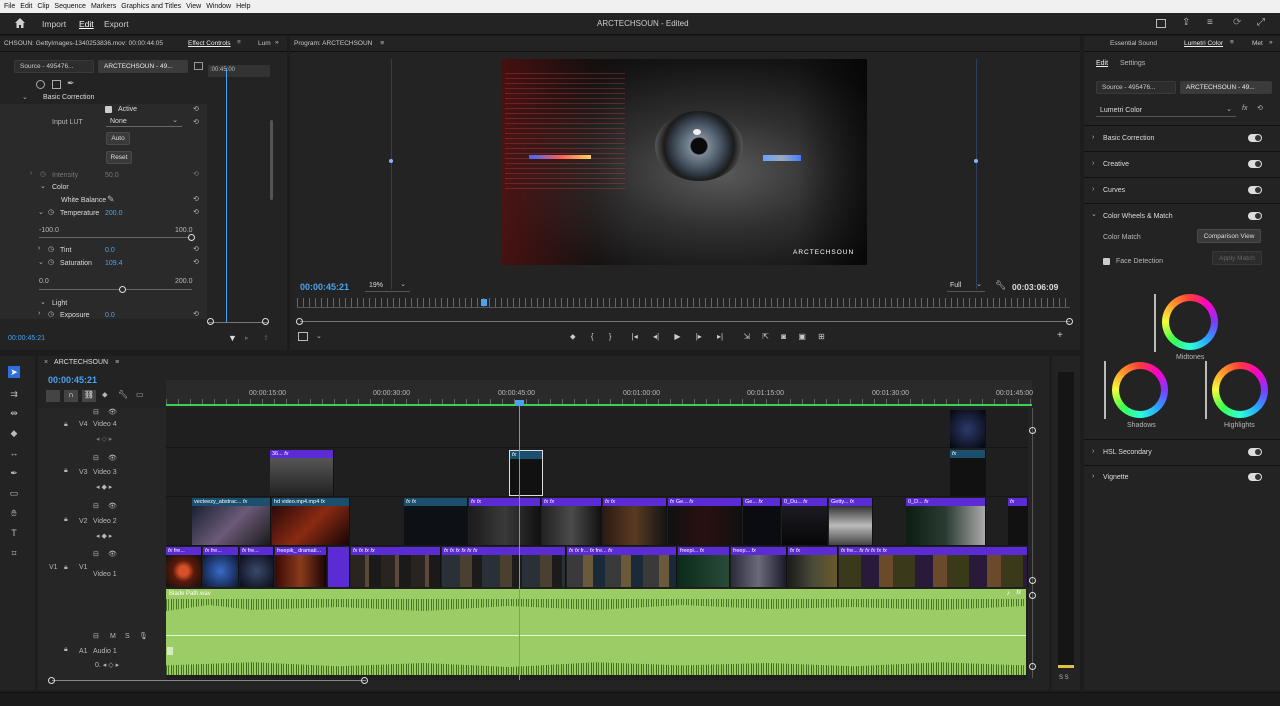  What do you see at coordinates (1060, 335) in the screenshot?
I see `add-button-icon: +` at bounding box center [1060, 335].